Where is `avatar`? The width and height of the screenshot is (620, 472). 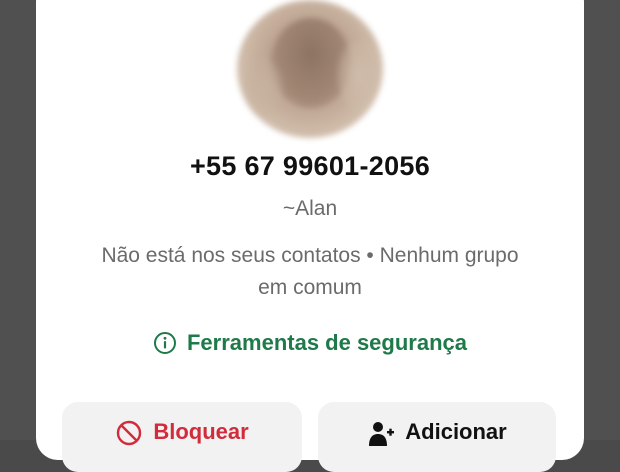 avatar is located at coordinates (310, 69).